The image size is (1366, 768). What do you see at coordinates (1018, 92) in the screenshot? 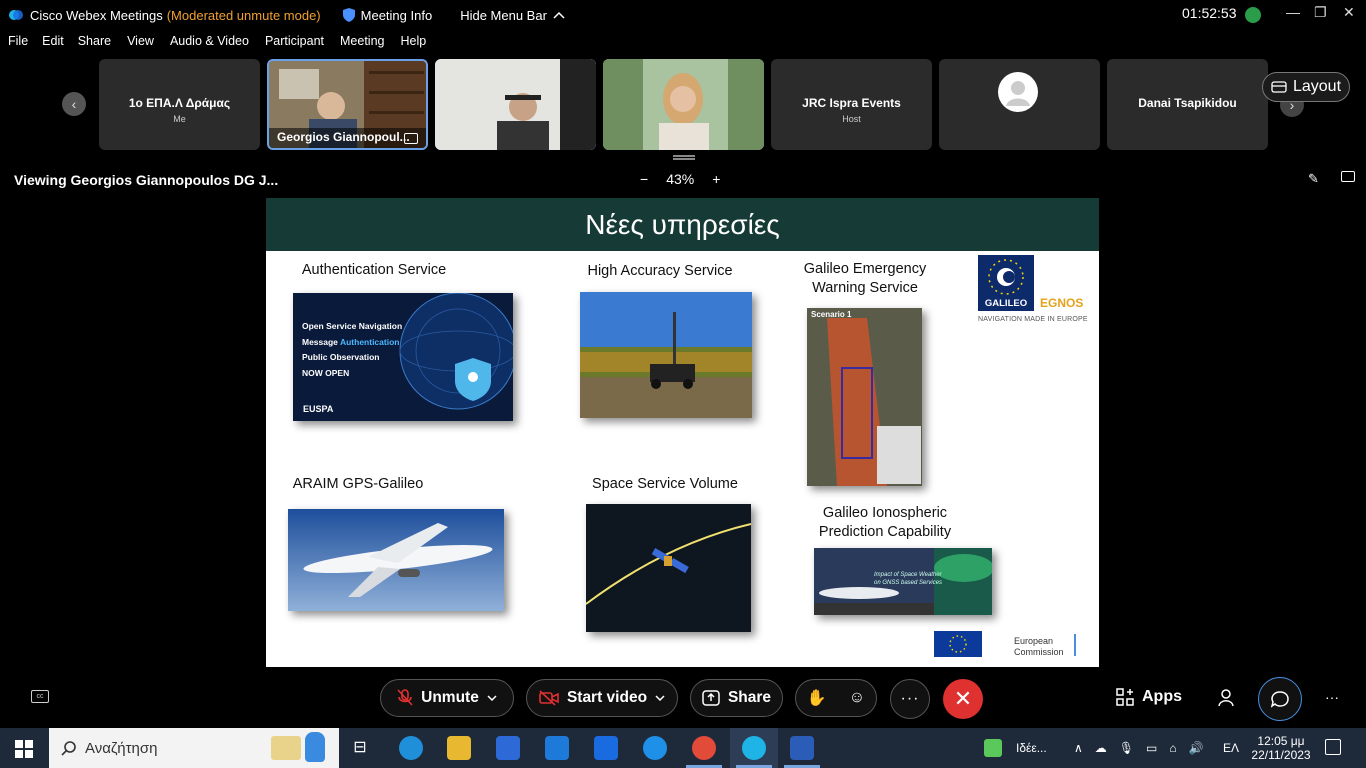
I see `avatar` at bounding box center [1018, 92].